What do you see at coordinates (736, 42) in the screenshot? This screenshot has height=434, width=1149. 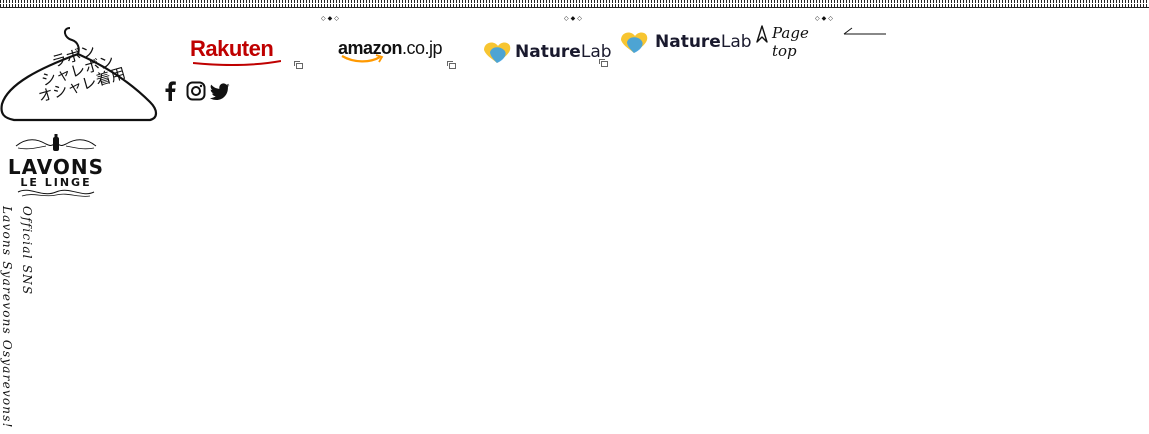 I see `naturelab-brand-light: Lab` at bounding box center [736, 42].